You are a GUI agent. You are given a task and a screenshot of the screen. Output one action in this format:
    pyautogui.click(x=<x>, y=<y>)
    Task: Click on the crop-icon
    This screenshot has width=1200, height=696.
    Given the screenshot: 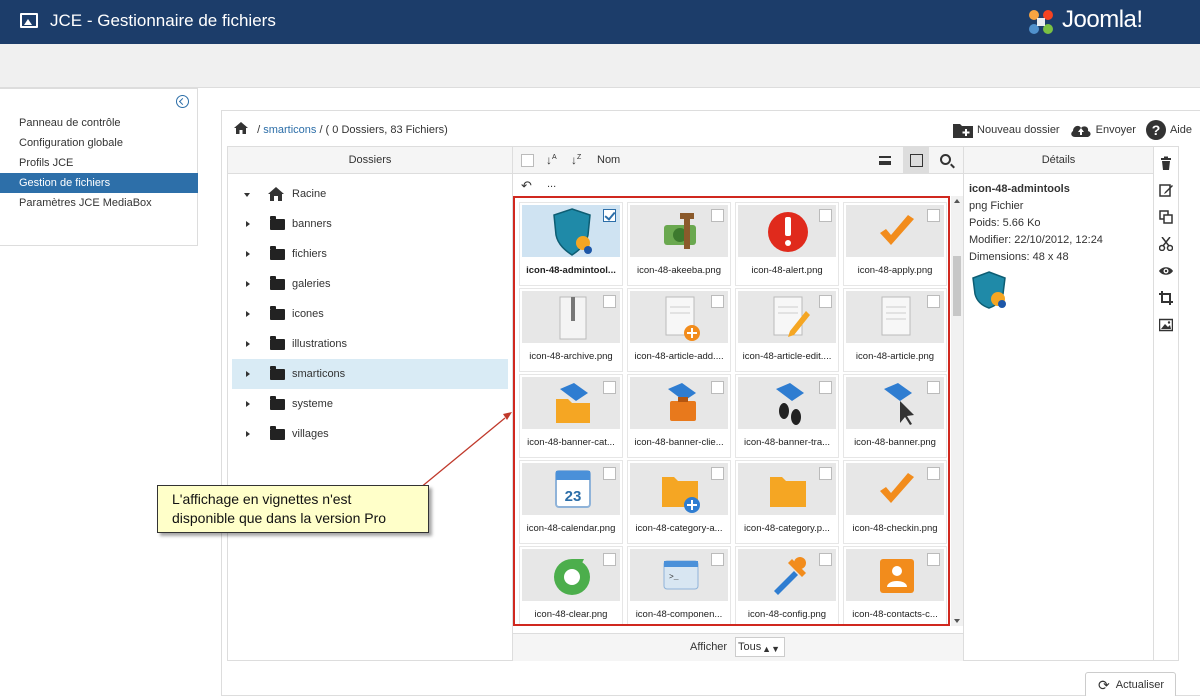 What is the action you would take?
    pyautogui.click(x=1166, y=298)
    